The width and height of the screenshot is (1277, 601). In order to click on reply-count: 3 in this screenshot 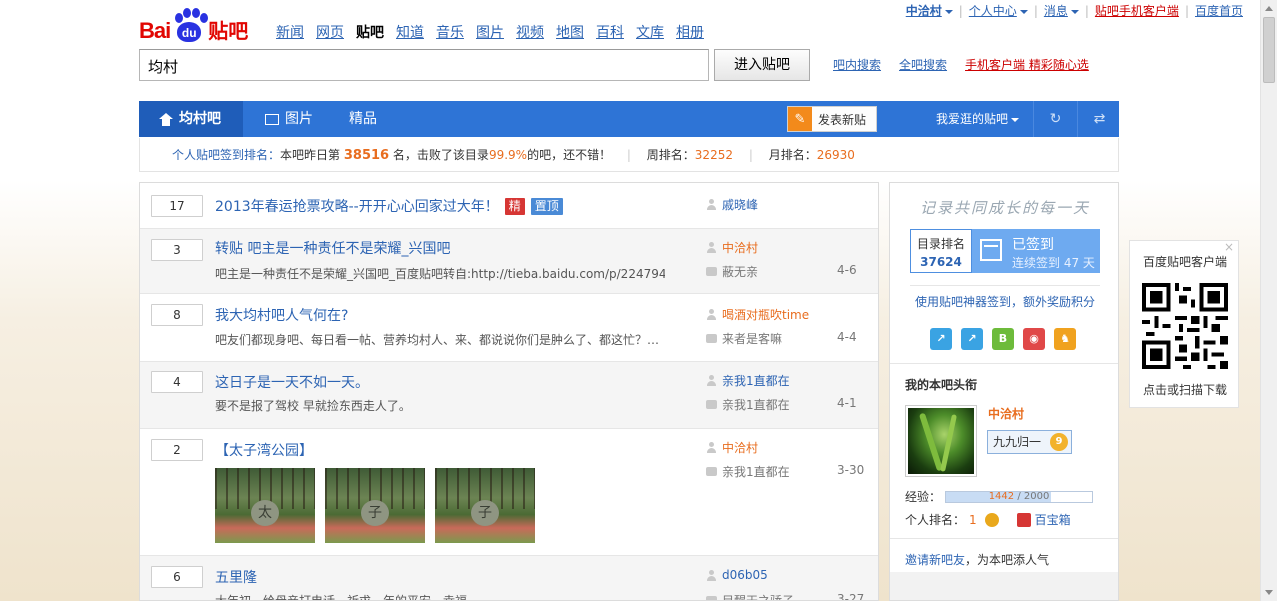, I will do `click(177, 250)`.